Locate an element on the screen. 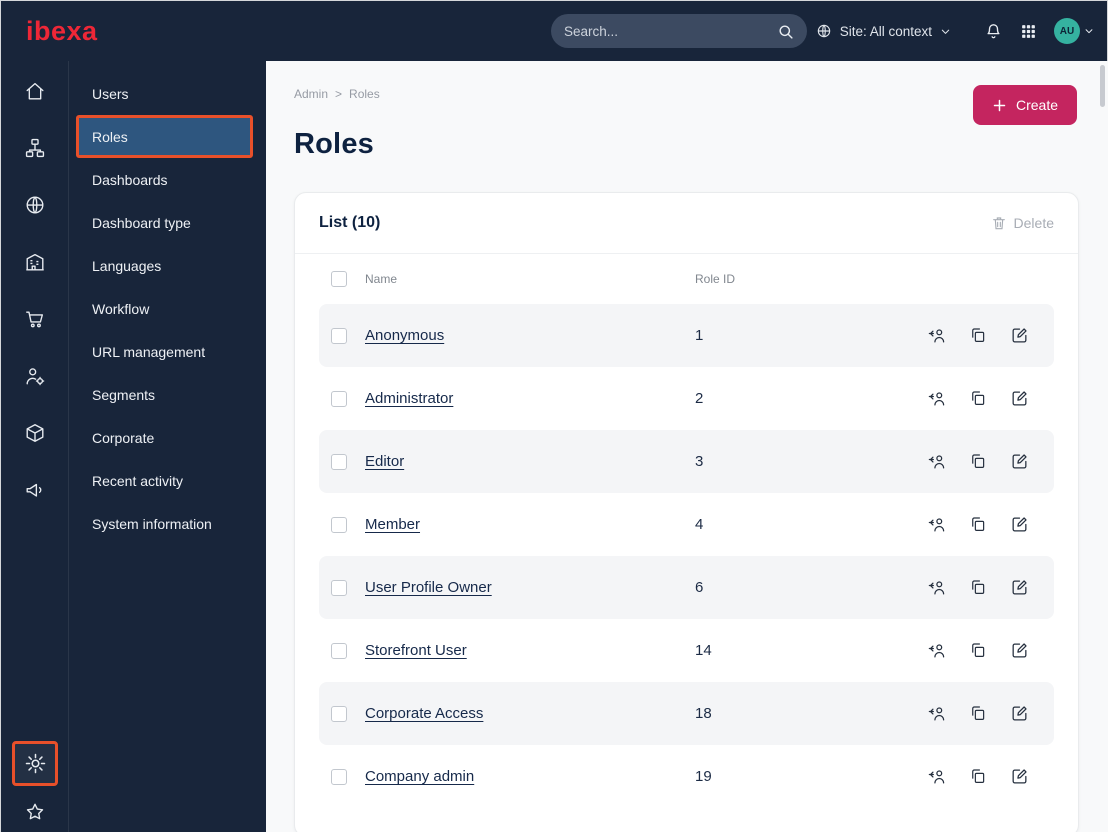 The image size is (1108, 832). sidebar-item: URL management is located at coordinates (164, 351).